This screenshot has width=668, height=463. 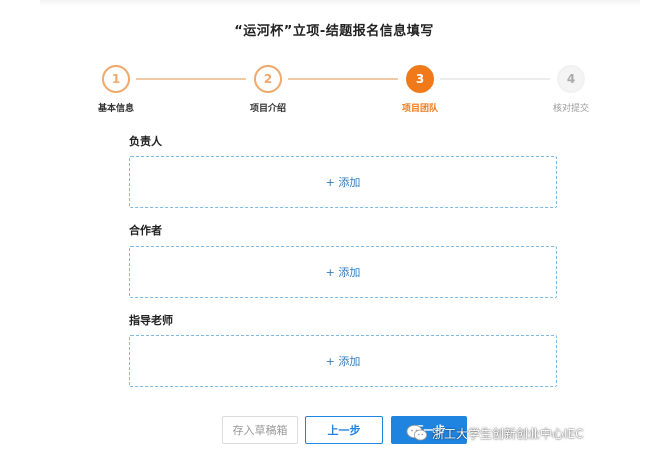 I want to click on step-project-team: 3 项目团队, so click(x=420, y=89).